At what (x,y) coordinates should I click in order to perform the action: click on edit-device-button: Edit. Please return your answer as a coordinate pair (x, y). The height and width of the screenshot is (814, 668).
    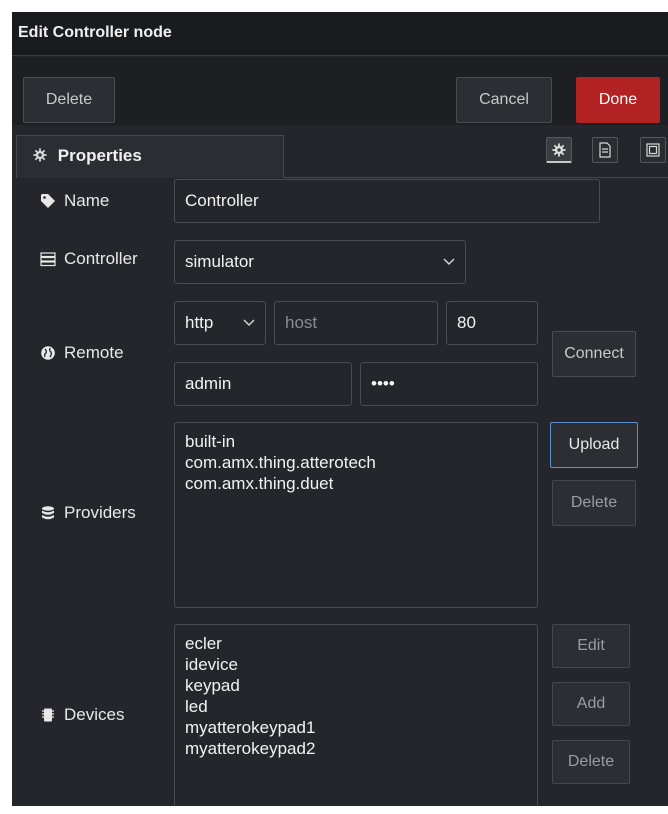
    Looking at the image, I should click on (591, 646).